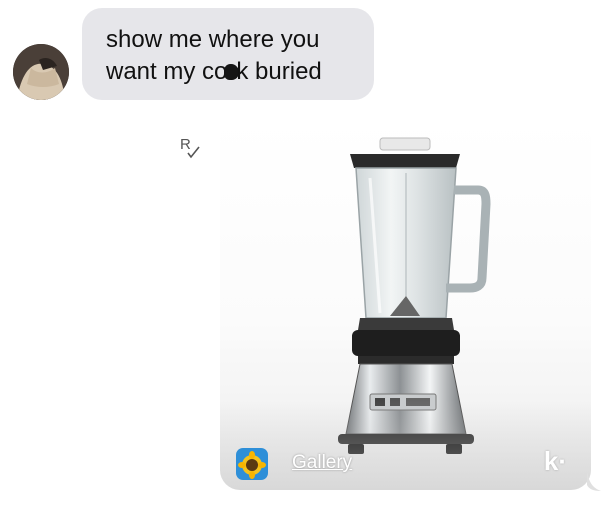 Image resolution: width=605 pixels, height=505 pixels. I want to click on avatar, so click(41, 72).